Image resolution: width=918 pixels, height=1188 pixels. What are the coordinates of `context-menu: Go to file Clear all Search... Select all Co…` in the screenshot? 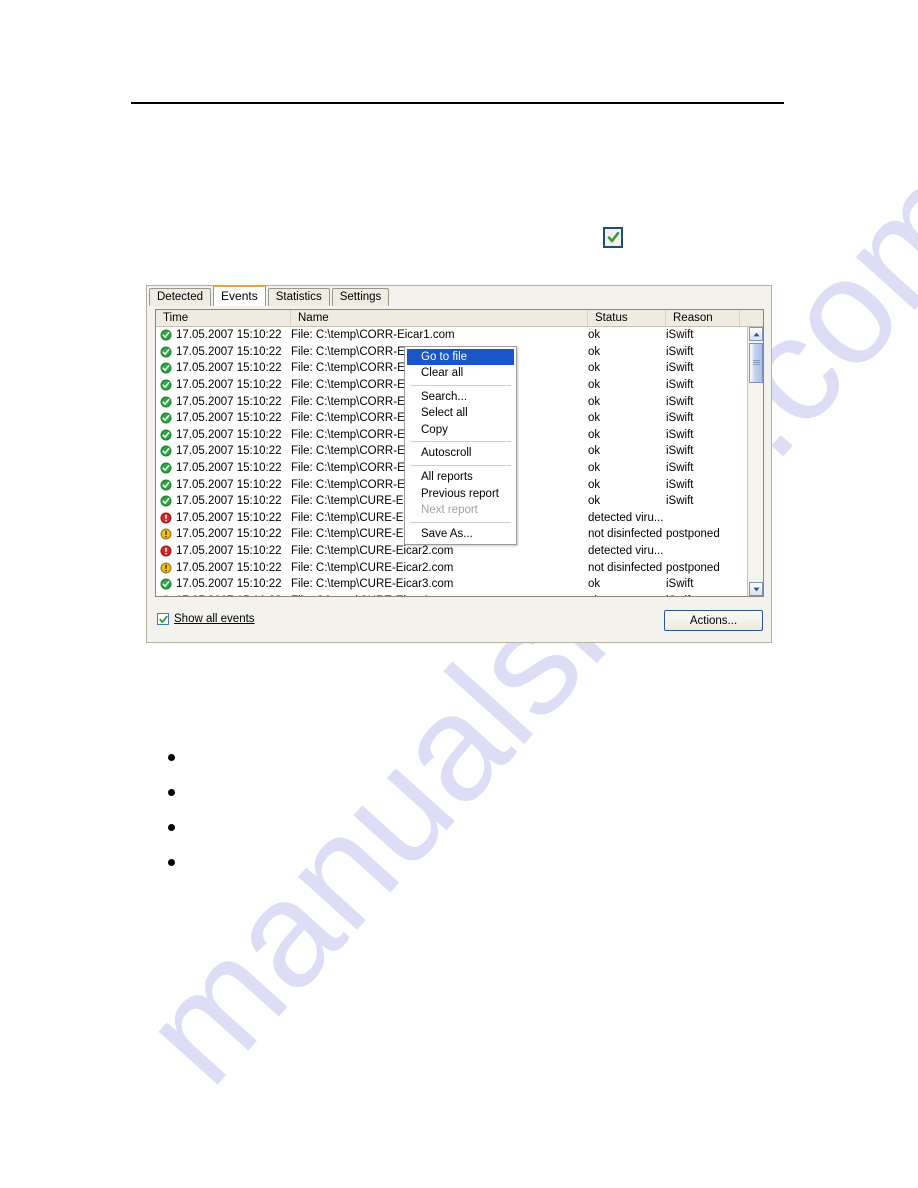 It's located at (460, 446).